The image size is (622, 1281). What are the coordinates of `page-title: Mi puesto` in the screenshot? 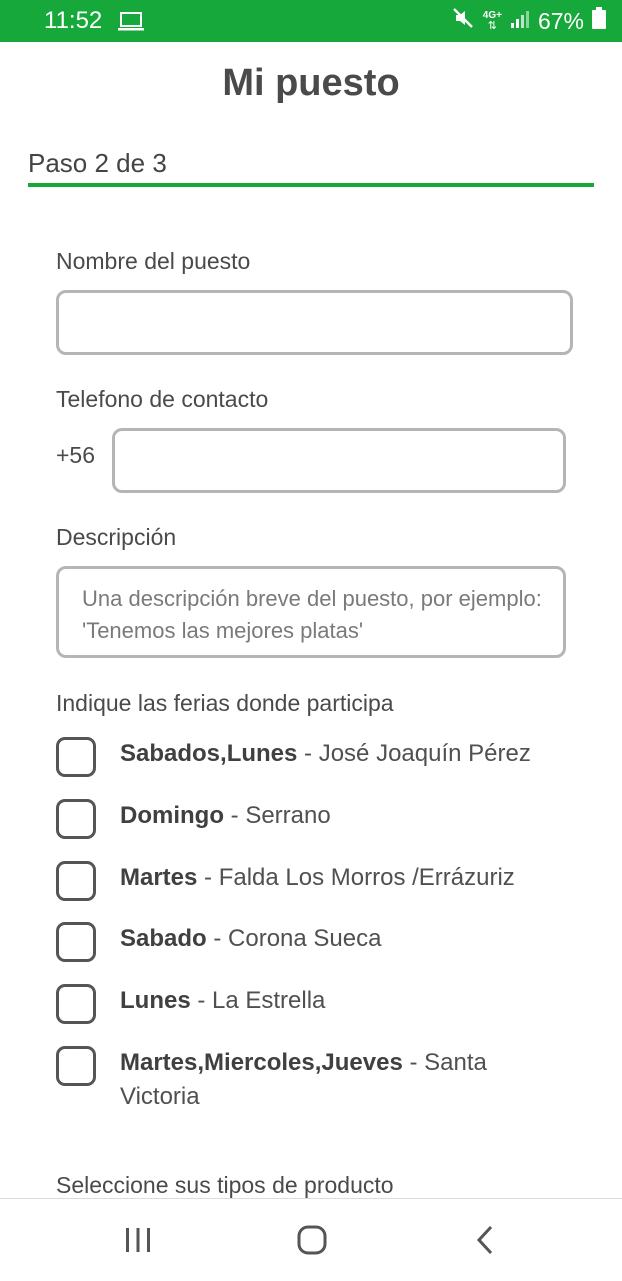 It's located at (311, 83).